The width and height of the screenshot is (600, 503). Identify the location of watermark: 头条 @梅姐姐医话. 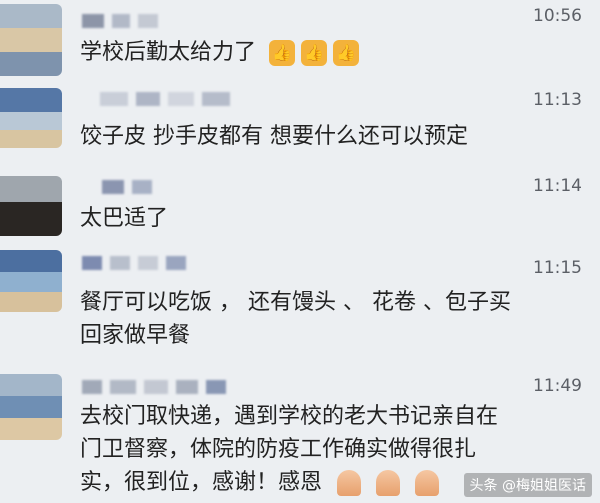
(527, 485).